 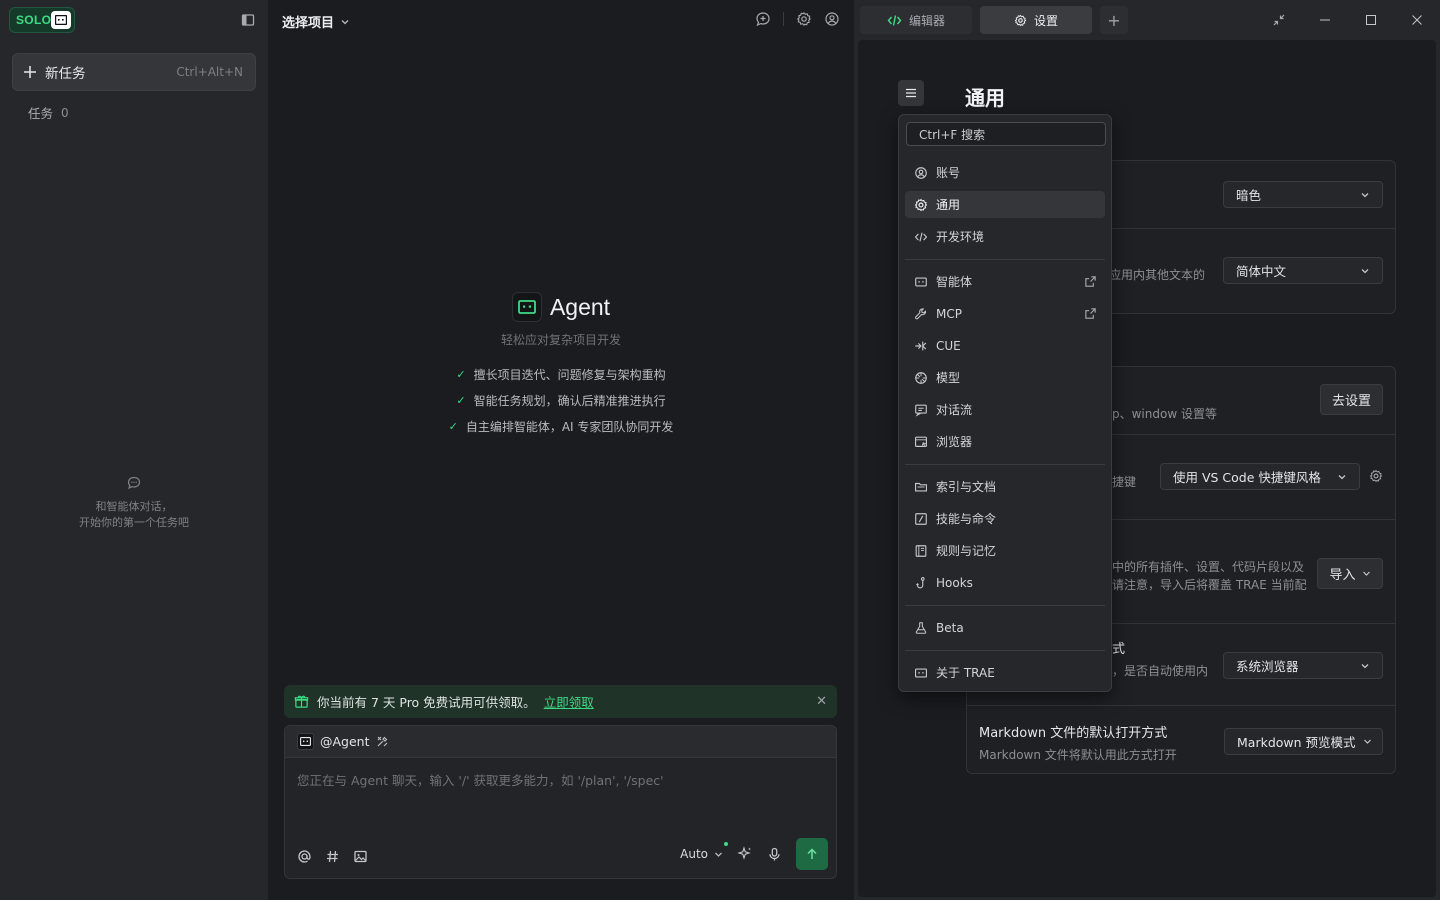 I want to click on tab-editor: 编辑器, so click(x=916, y=20).